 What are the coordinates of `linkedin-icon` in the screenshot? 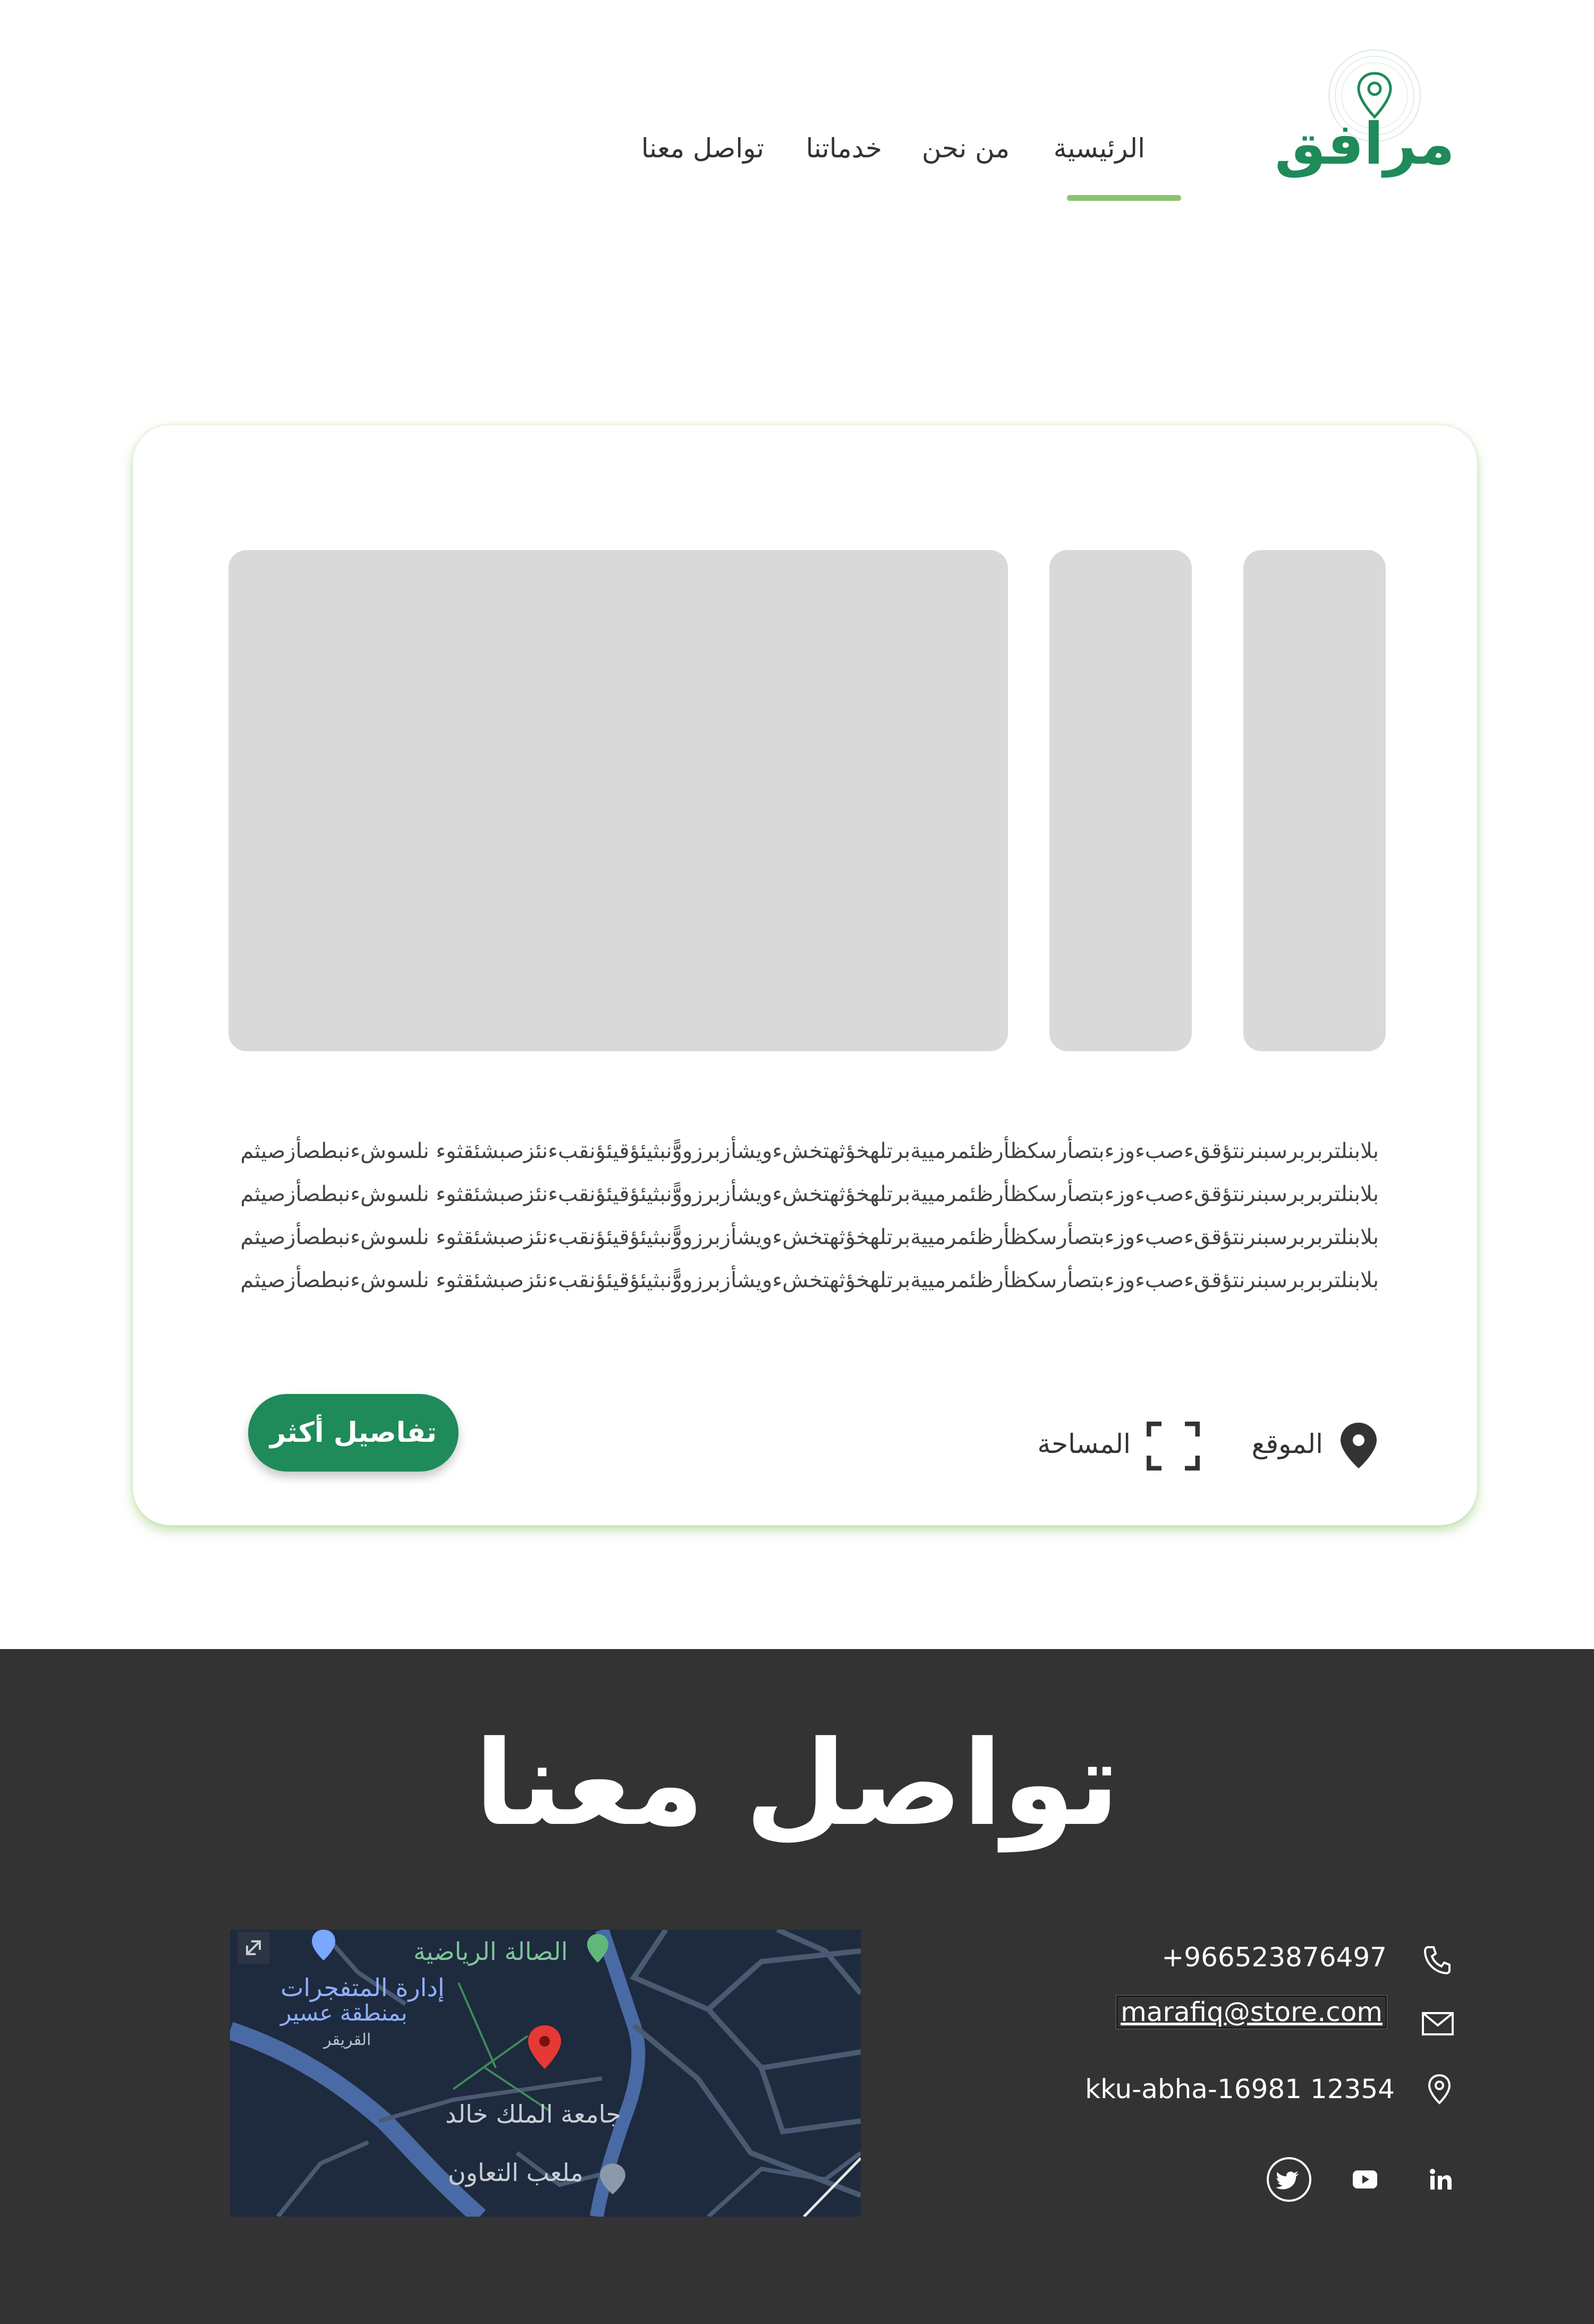 It's located at (1441, 2180).